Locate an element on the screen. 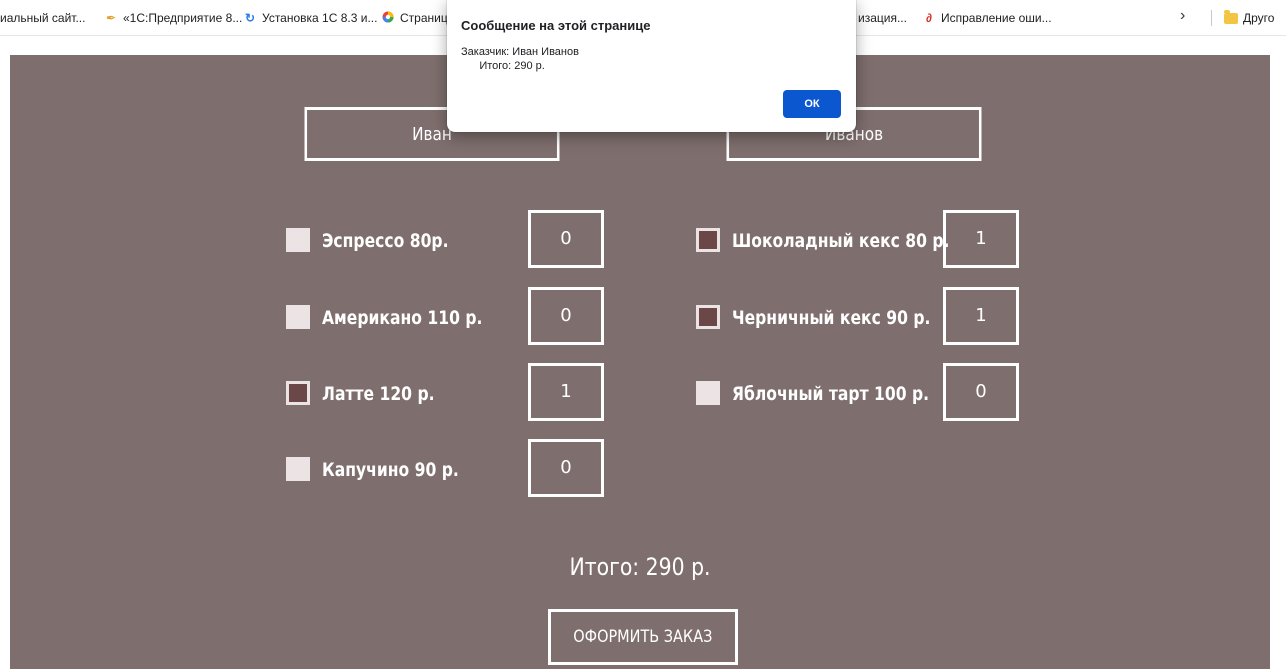 This screenshot has height=669, width=1286. other-bookmarks-folder: Друго is located at coordinates (1249, 18).